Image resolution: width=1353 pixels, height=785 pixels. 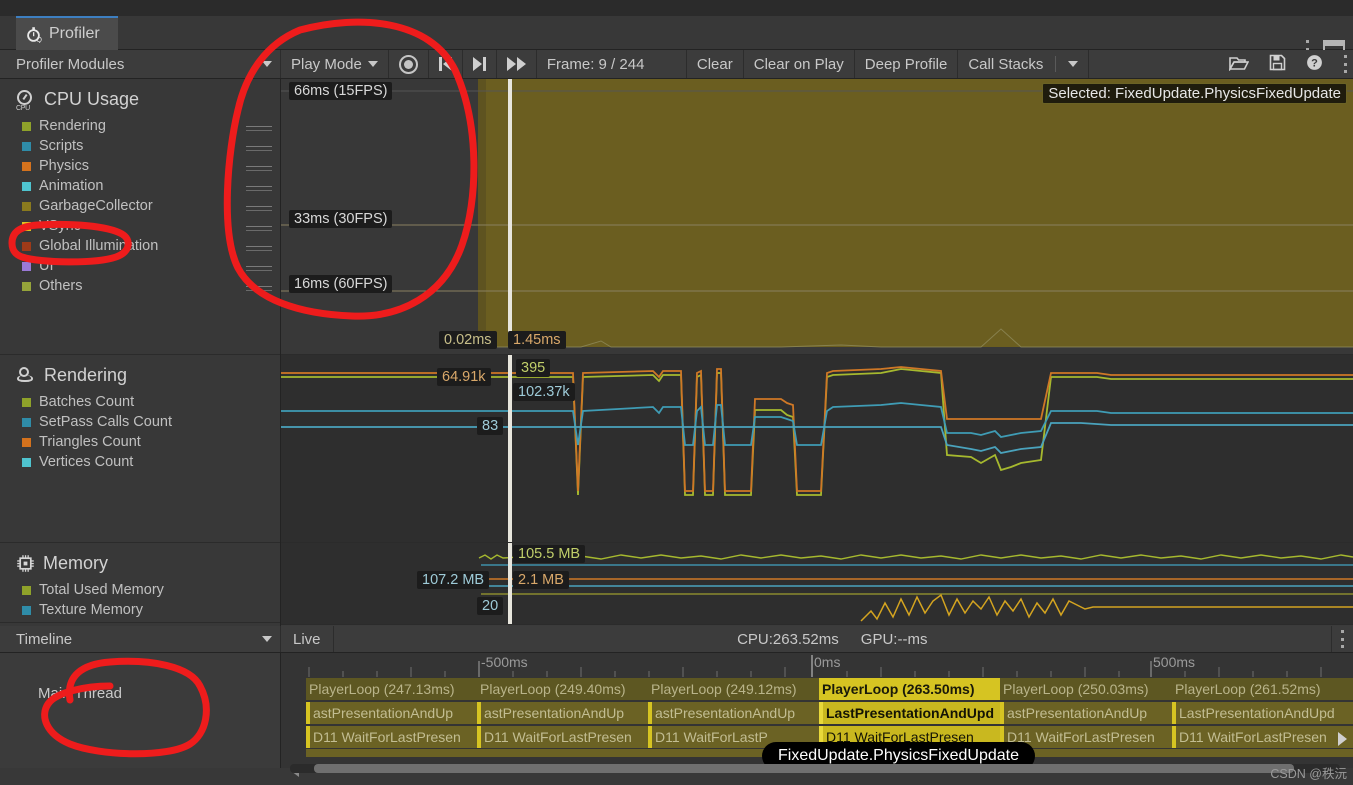 What do you see at coordinates (307, 639) in the screenshot?
I see `live-button: Live` at bounding box center [307, 639].